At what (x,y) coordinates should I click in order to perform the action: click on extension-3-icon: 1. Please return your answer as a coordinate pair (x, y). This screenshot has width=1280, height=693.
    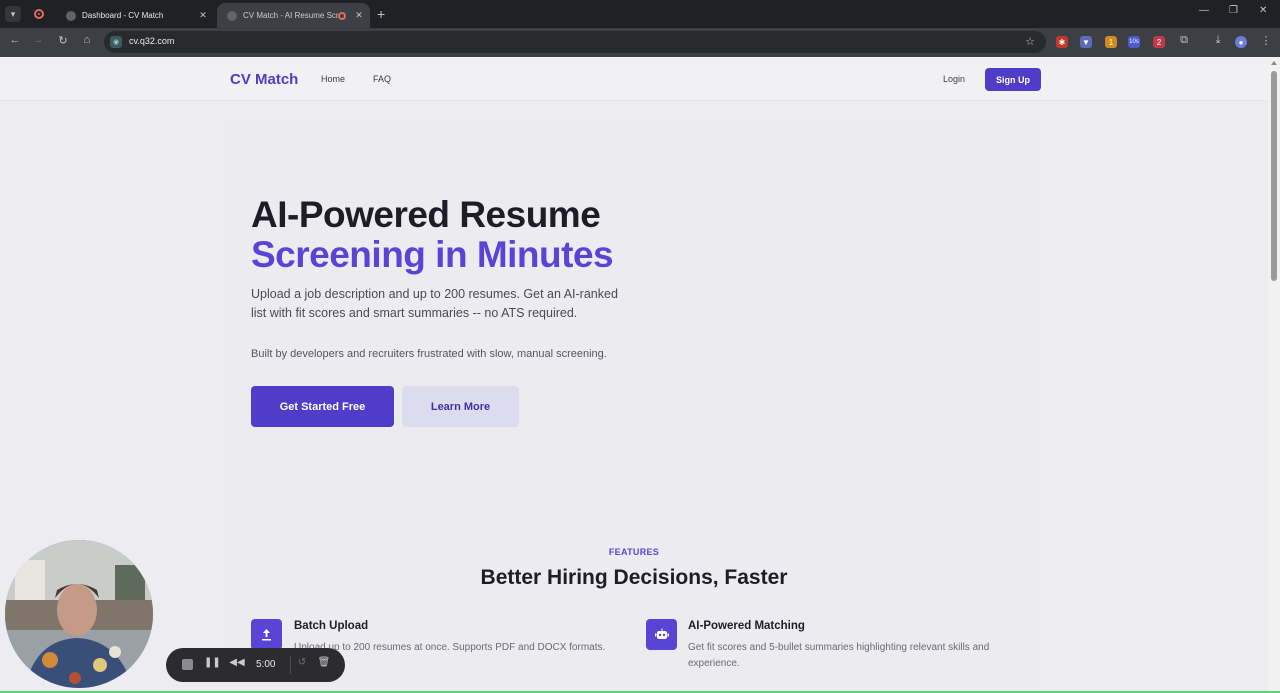
    Looking at the image, I should click on (1111, 42).